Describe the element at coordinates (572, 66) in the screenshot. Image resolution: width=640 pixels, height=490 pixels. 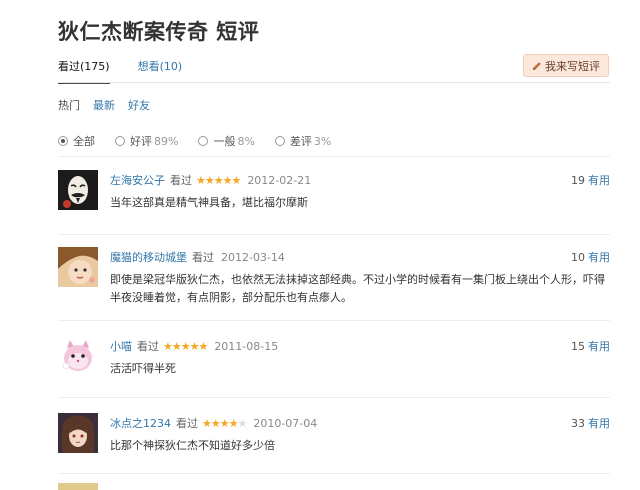
I see `write-review-label: 我来写短评` at that location.